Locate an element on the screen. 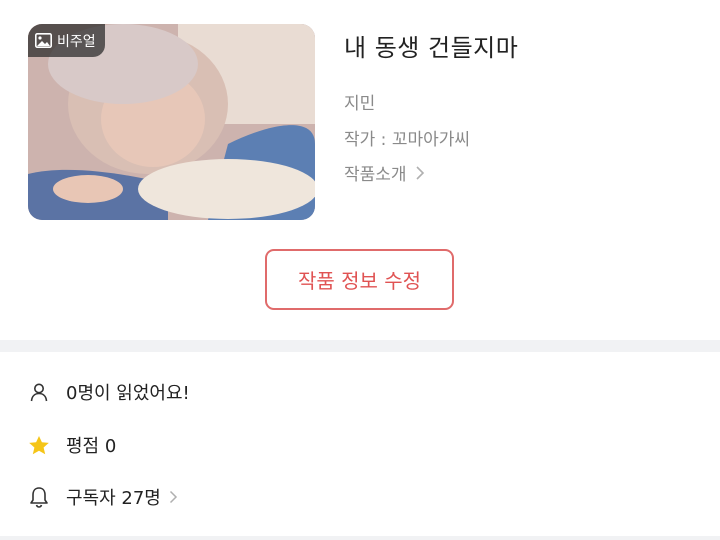 The height and width of the screenshot is (540, 720). readers-count: 0명이 읽었어요! is located at coordinates (128, 393).